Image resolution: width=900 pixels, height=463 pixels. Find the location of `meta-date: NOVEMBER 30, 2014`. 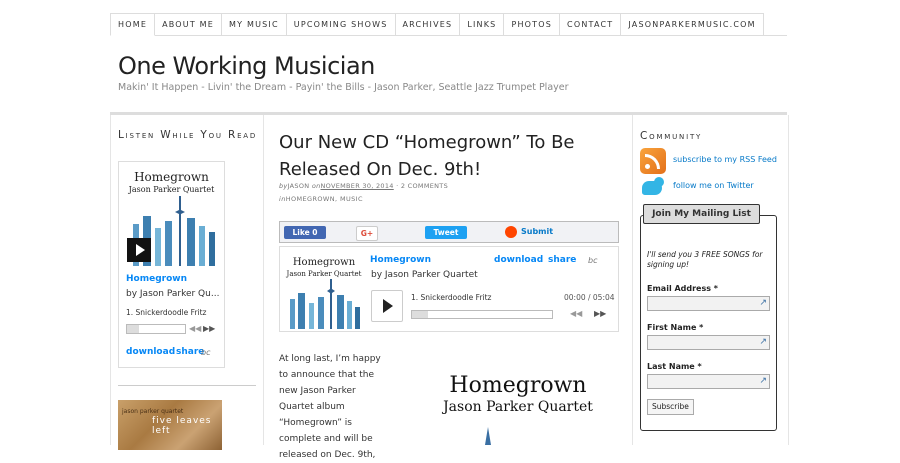

meta-date: NOVEMBER 30, 2014 is located at coordinates (357, 186).